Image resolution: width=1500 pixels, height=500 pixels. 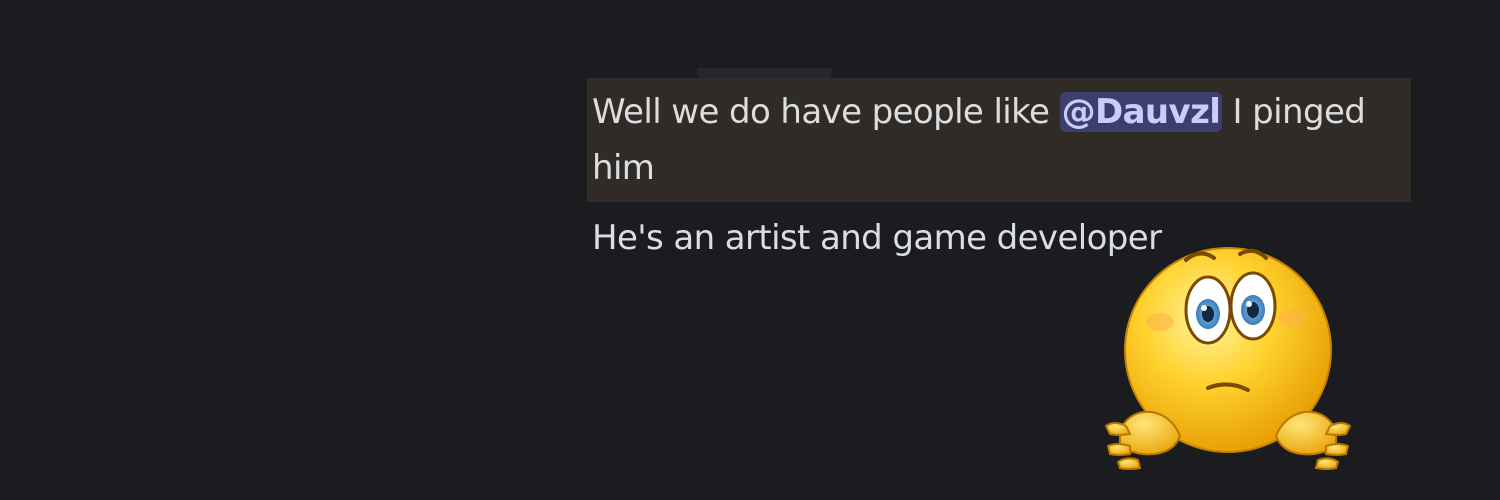 I want to click on worried-shrugging-emoji-icon, so click(x=1228, y=358).